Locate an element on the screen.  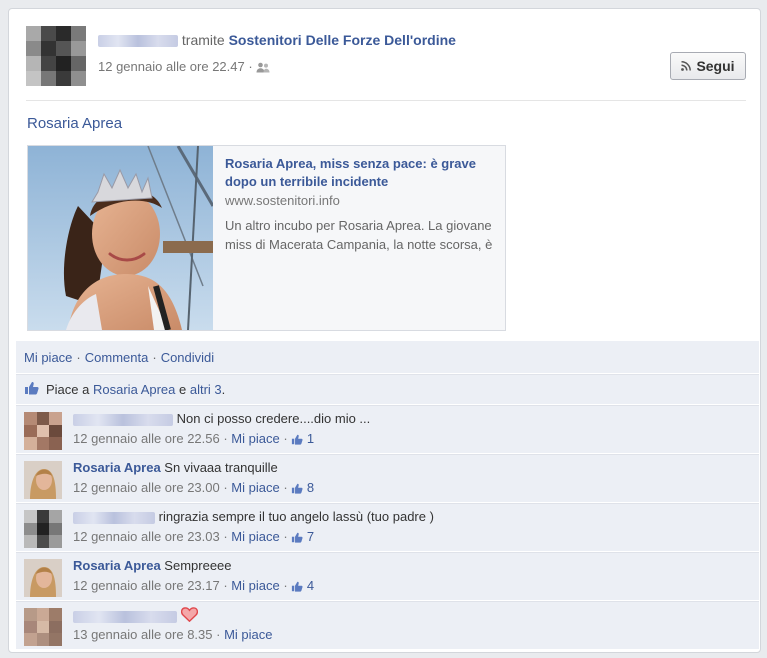
comment-meta: 12 gennaio alle ore 22.56 · Mi piace · 1 is located at coordinates (194, 438).